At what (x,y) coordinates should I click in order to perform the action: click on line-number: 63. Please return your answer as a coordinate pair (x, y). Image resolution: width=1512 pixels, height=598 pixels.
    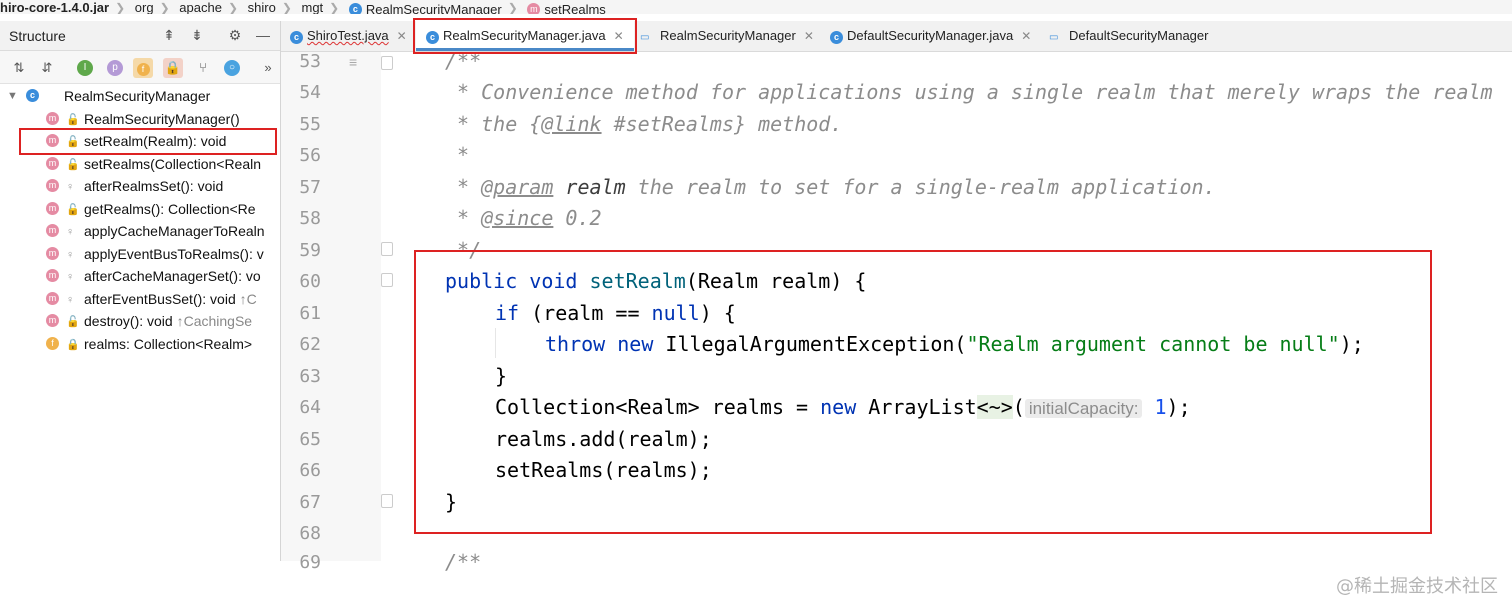
    Looking at the image, I should click on (310, 376).